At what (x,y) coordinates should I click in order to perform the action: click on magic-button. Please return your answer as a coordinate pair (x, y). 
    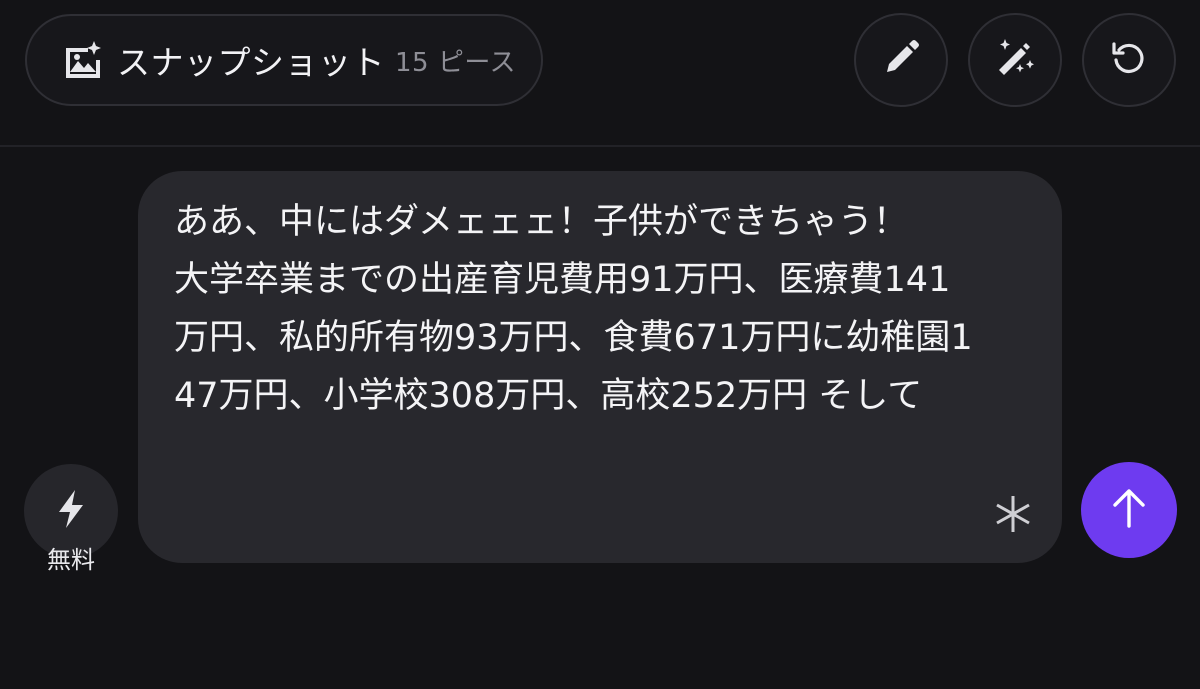
    Looking at the image, I should click on (1015, 60).